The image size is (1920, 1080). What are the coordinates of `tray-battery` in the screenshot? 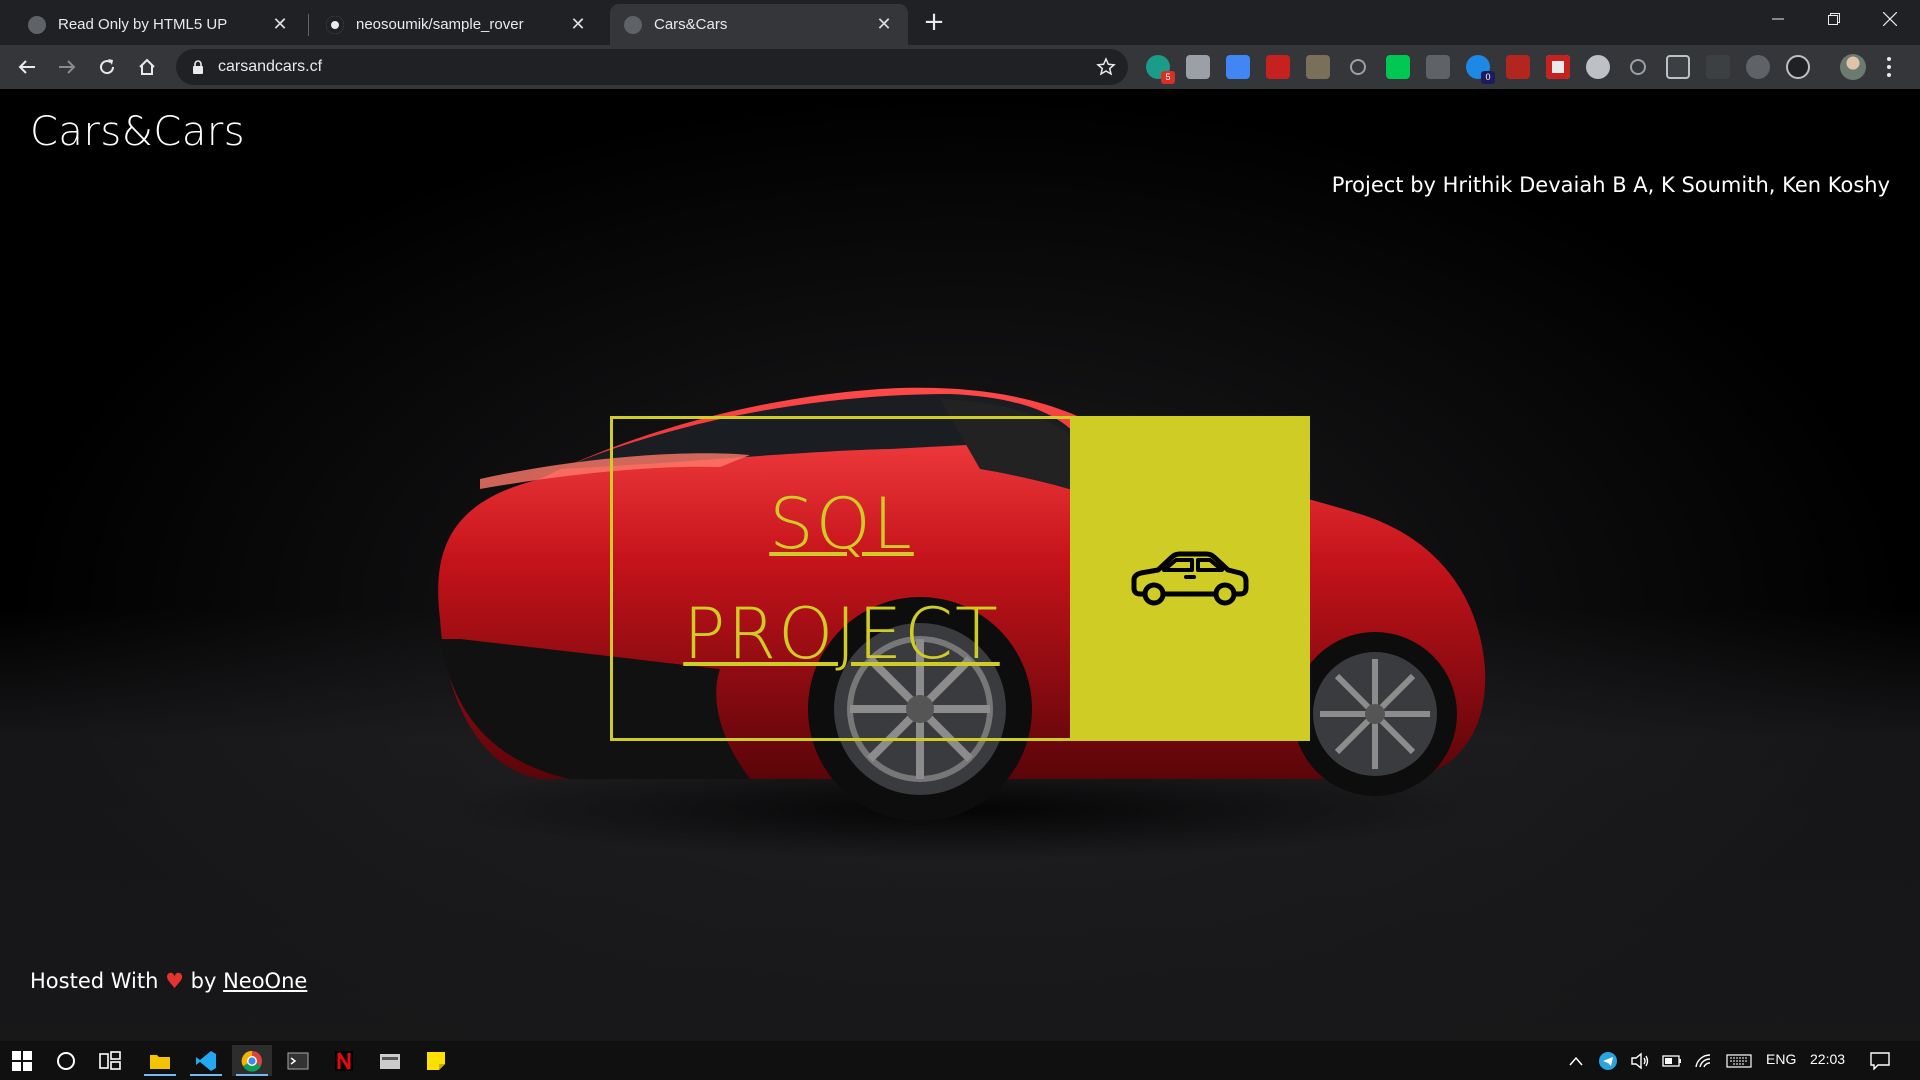 It's located at (1672, 1060).